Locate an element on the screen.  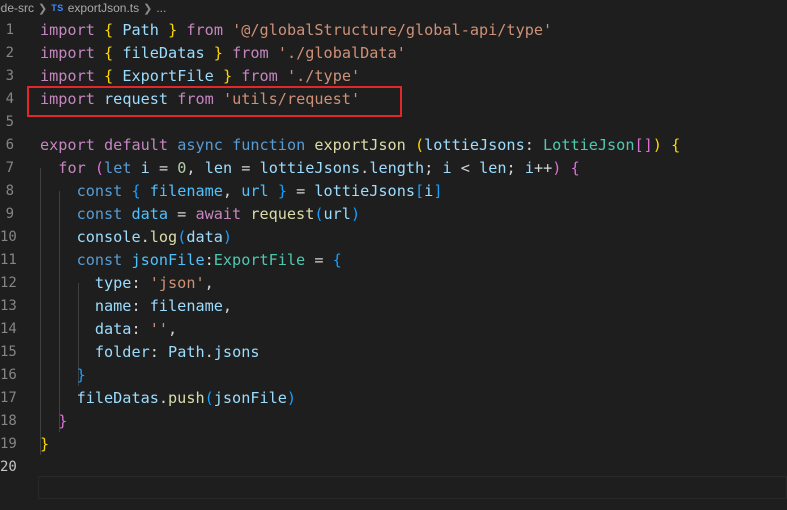
chevron-right-icon: ❯ is located at coordinates (148, 8).